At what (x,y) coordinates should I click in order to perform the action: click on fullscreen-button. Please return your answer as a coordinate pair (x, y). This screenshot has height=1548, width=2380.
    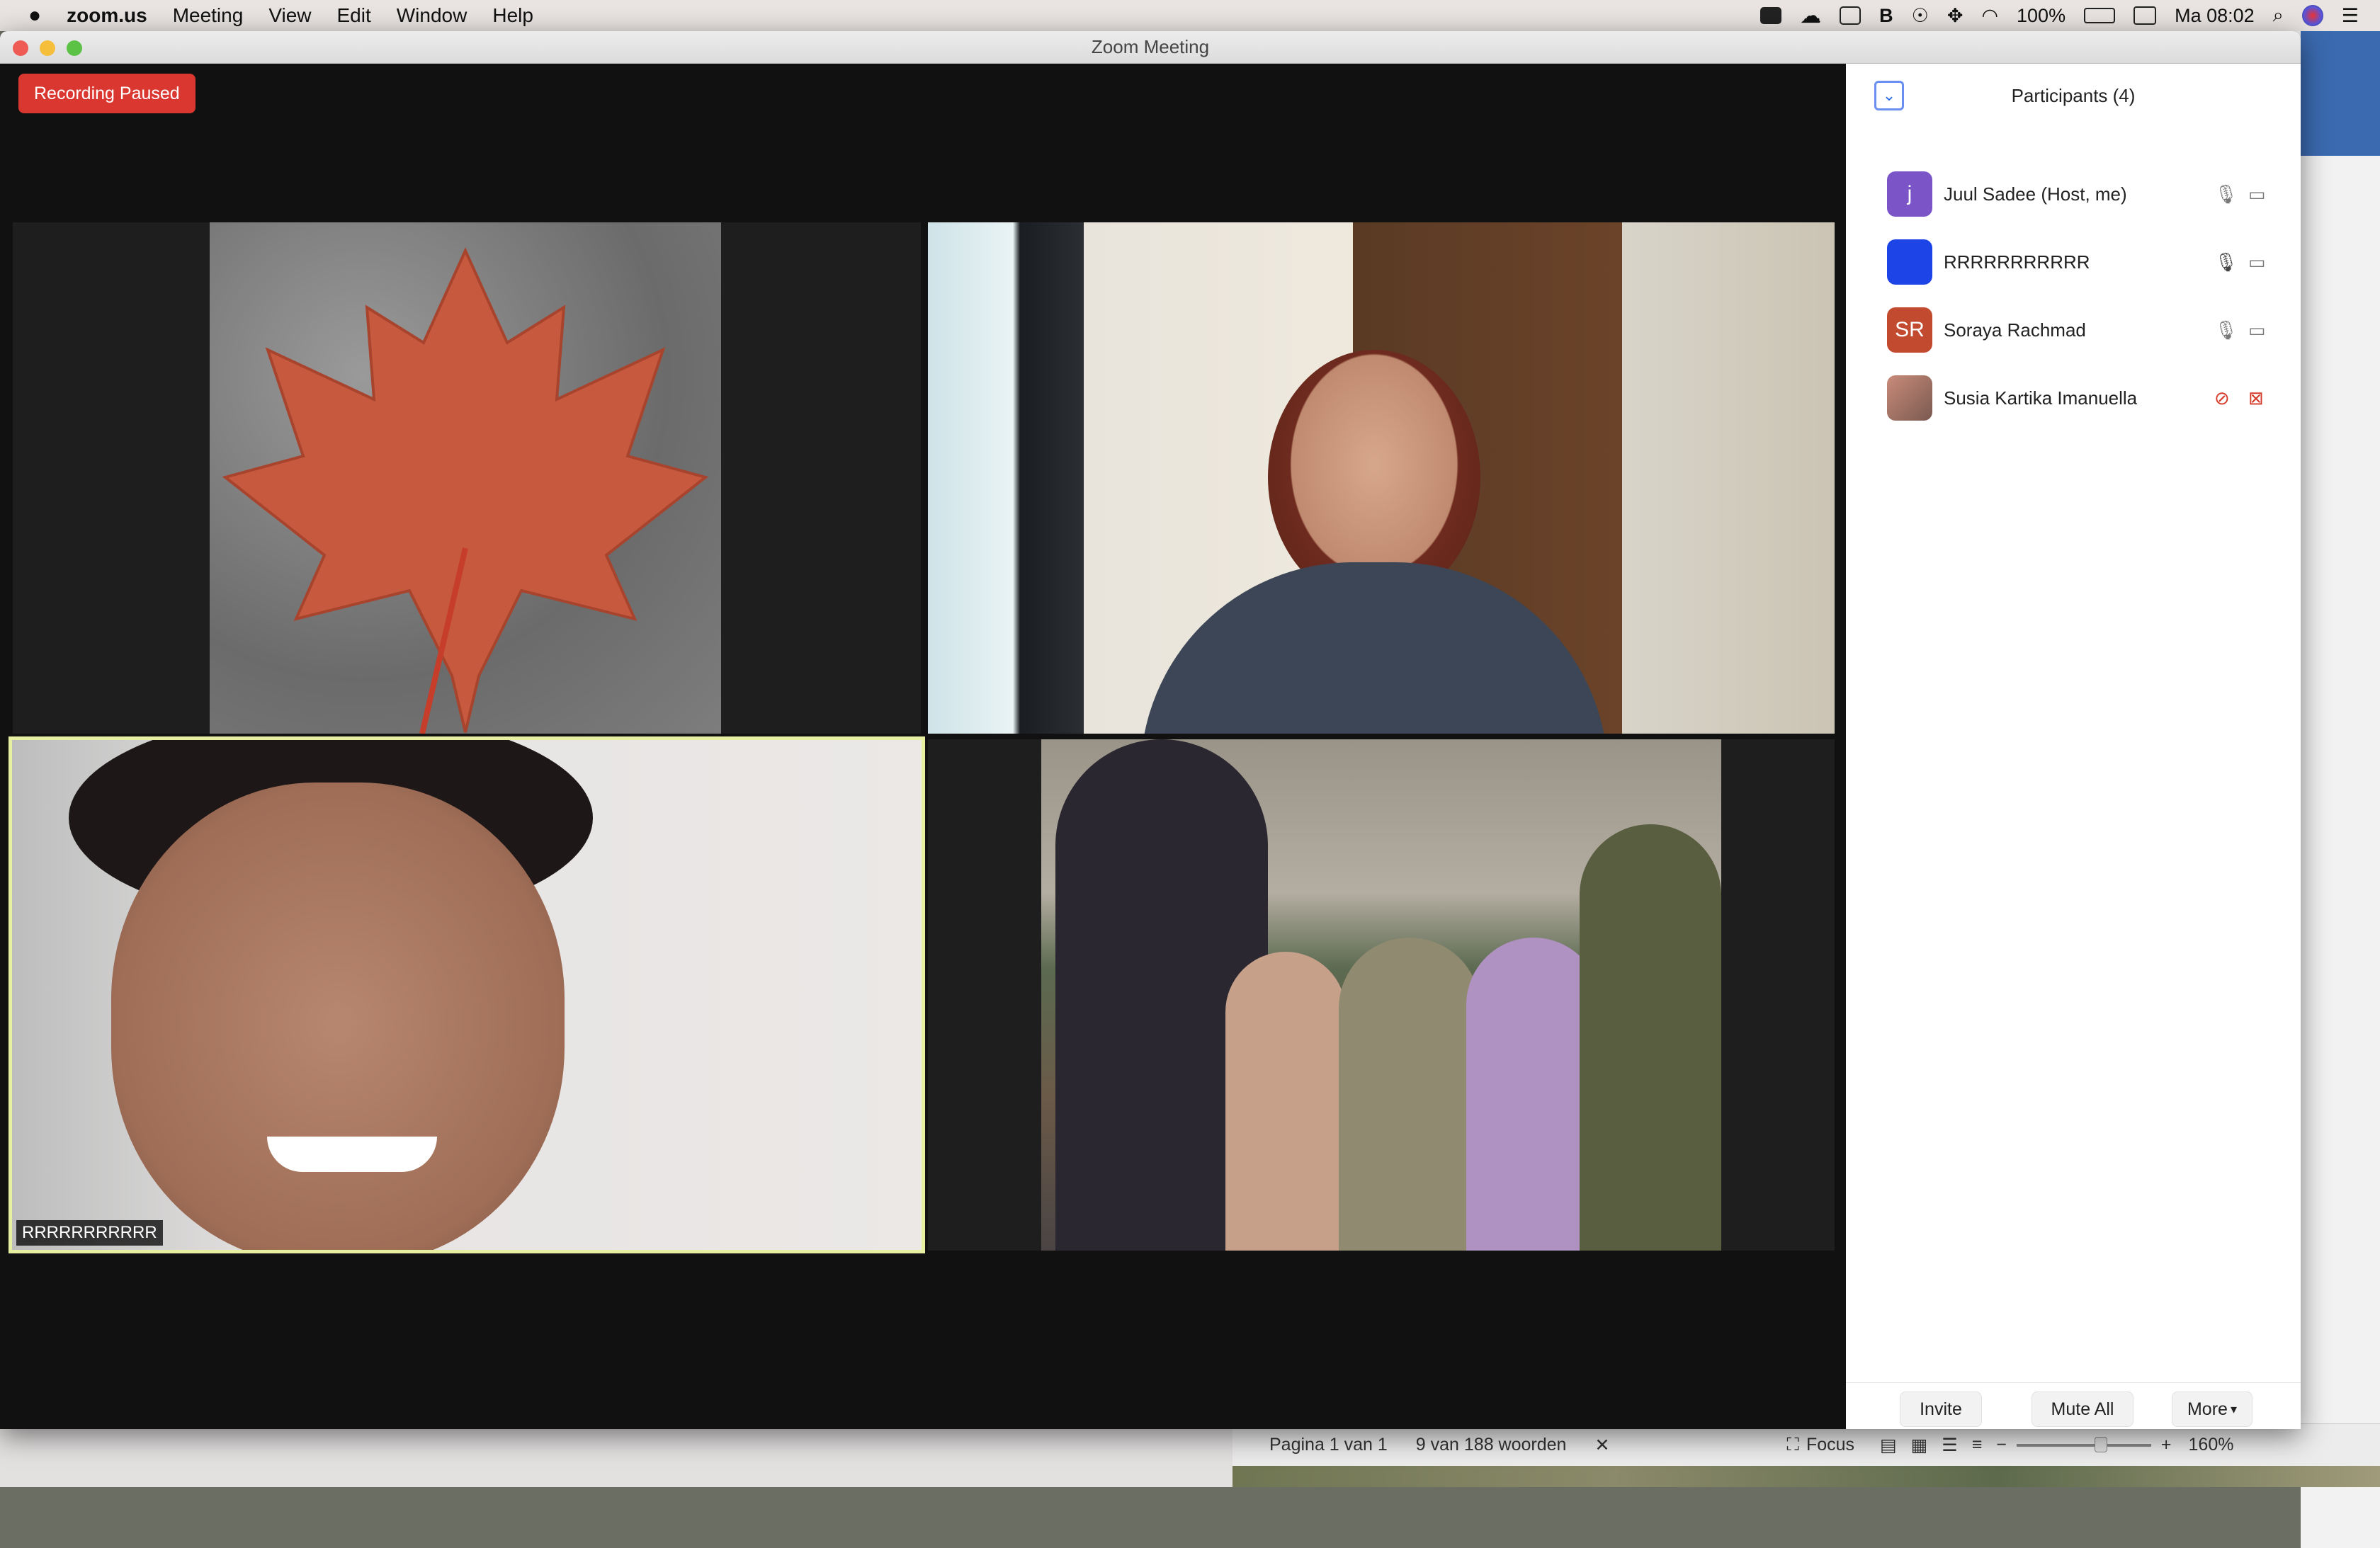
    Looking at the image, I should click on (75, 48).